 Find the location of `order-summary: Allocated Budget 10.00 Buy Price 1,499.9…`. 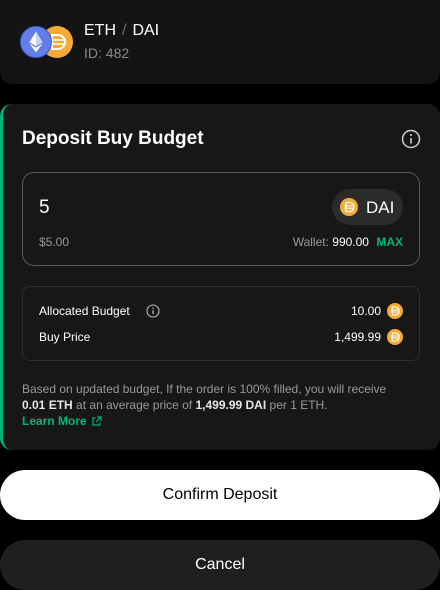

order-summary: Allocated Budget 10.00 Buy Price 1,499.9… is located at coordinates (221, 323).